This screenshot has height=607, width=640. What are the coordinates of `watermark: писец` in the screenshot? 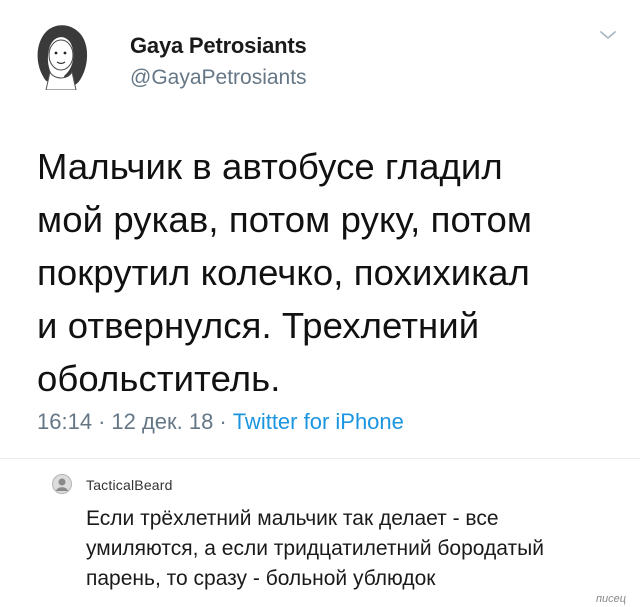 It's located at (611, 599).